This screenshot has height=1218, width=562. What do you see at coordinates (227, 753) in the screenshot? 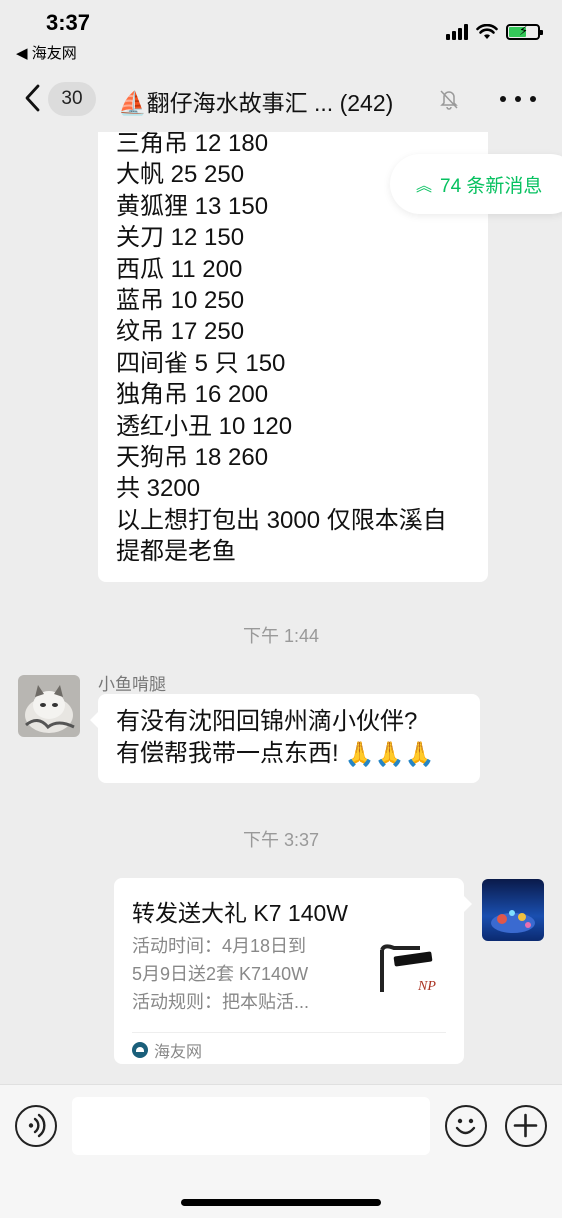
I see `message-line: 有偿帮我带一点东西!` at bounding box center [227, 753].